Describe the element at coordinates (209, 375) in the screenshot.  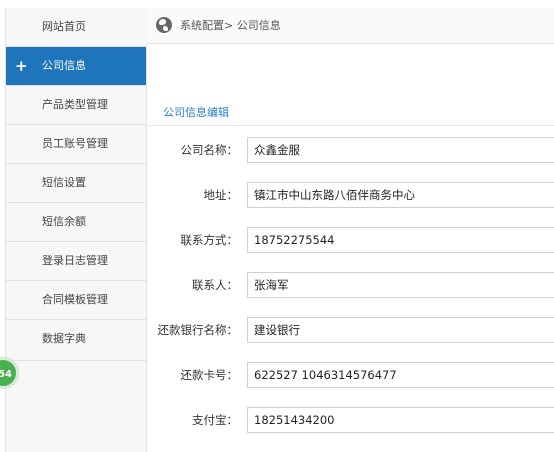
I see `card-number-label: 还款卡号：` at that location.